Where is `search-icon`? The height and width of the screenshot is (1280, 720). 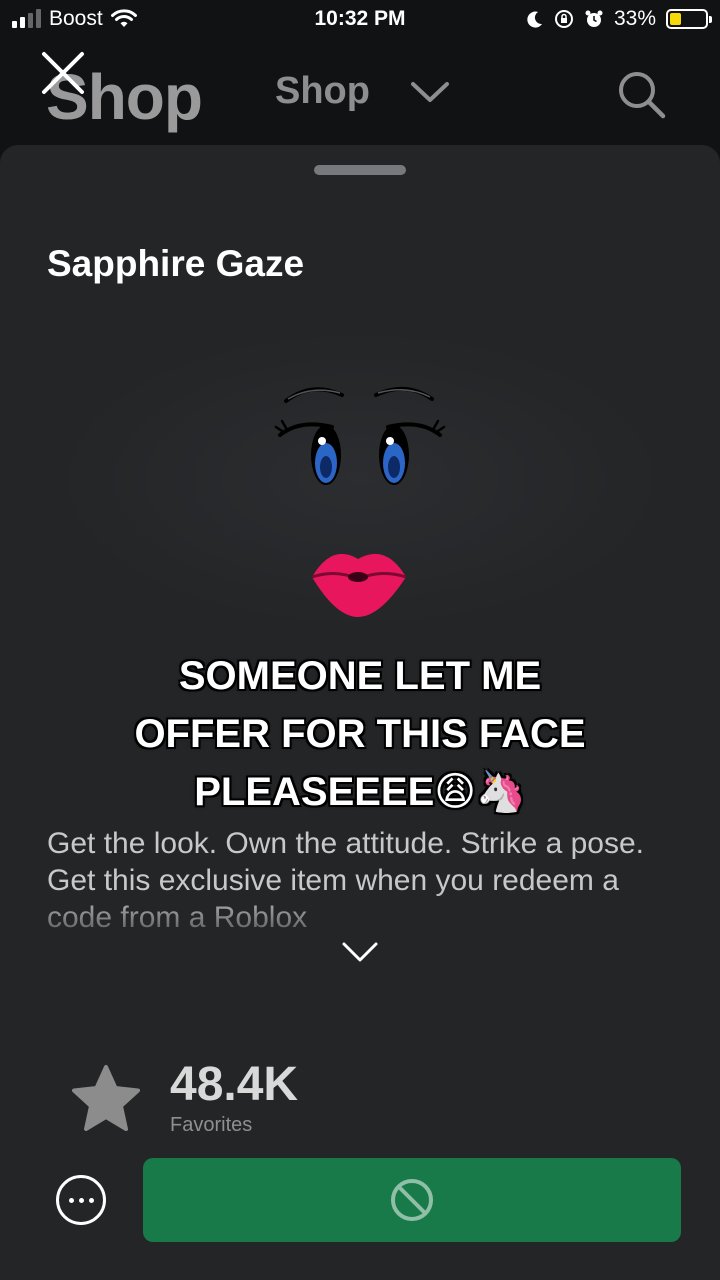 search-icon is located at coordinates (641, 94).